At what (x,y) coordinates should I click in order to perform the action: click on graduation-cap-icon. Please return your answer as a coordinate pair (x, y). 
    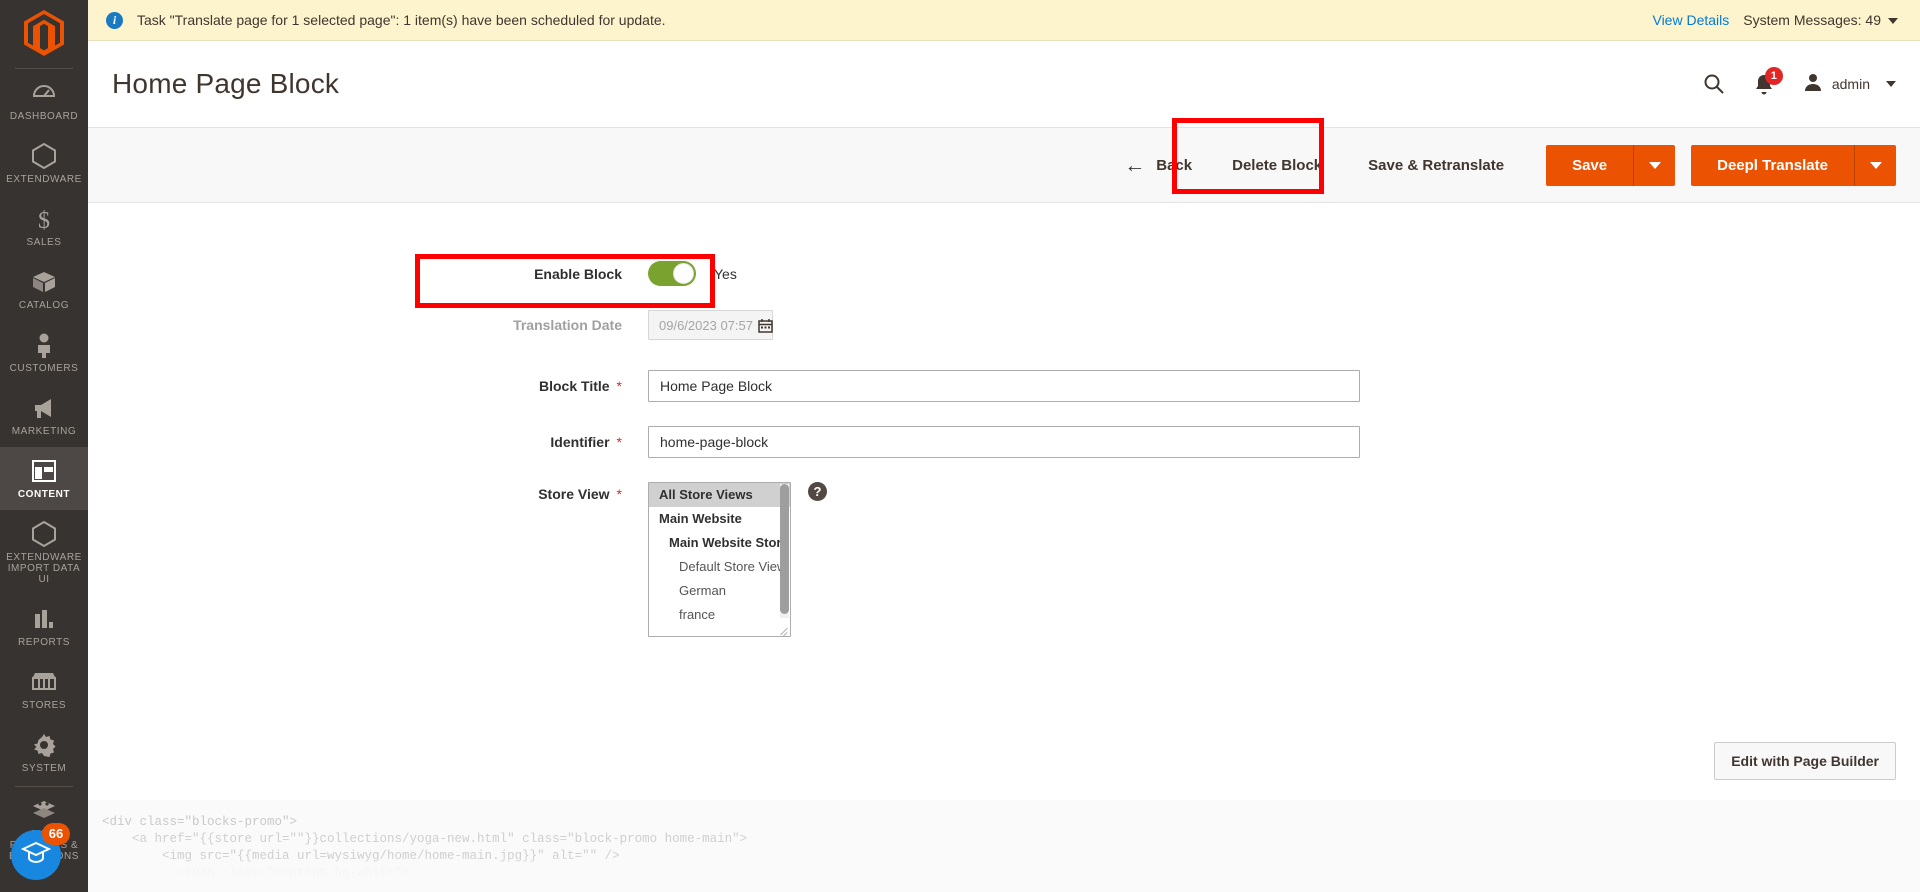
    Looking at the image, I should click on (36, 855).